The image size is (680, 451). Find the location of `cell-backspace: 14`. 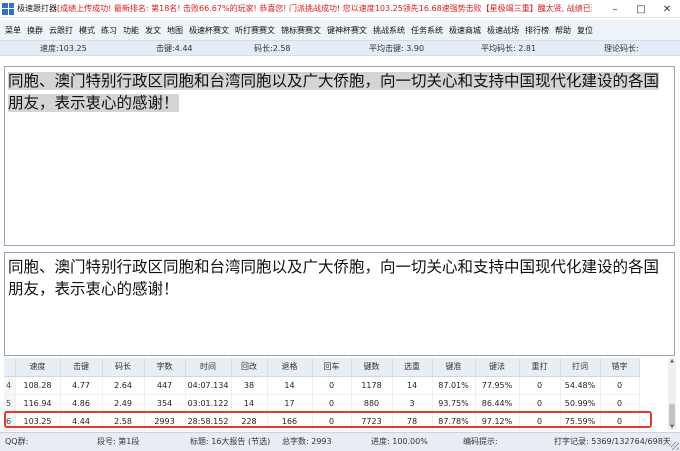

cell-backspace: 14 is located at coordinates (290, 385).